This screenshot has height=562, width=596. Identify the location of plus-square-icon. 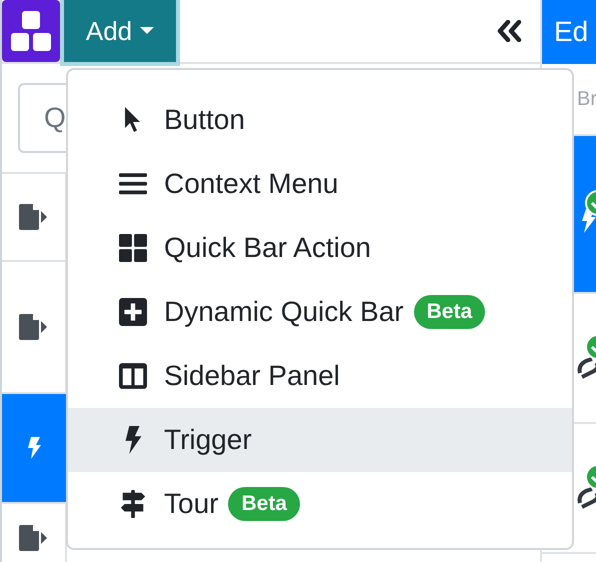
(133, 312).